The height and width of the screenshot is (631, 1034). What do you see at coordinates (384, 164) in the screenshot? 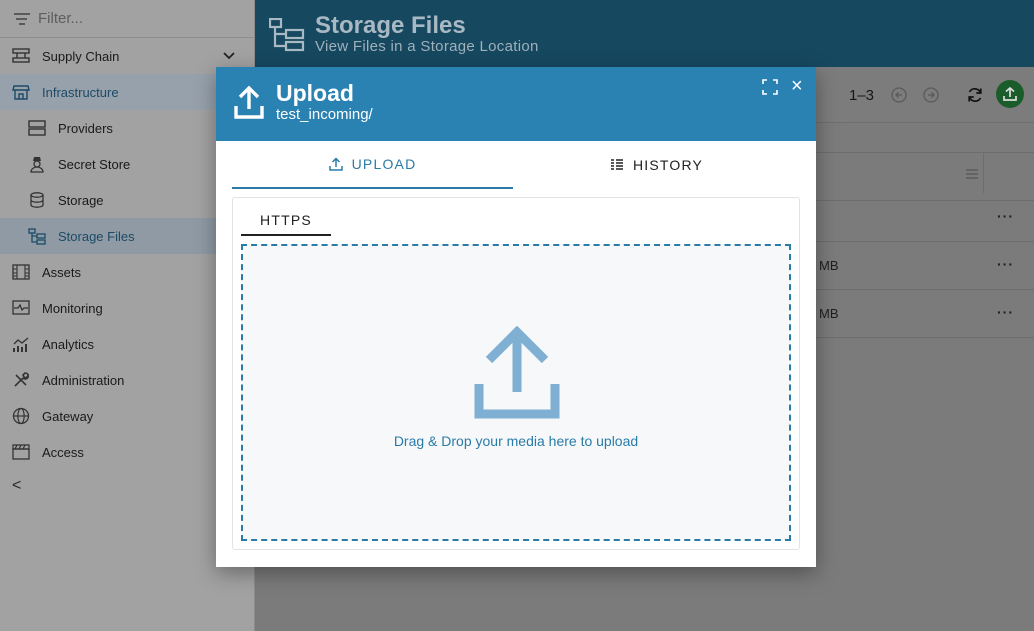
I see `tab-label: UPLOAD` at bounding box center [384, 164].